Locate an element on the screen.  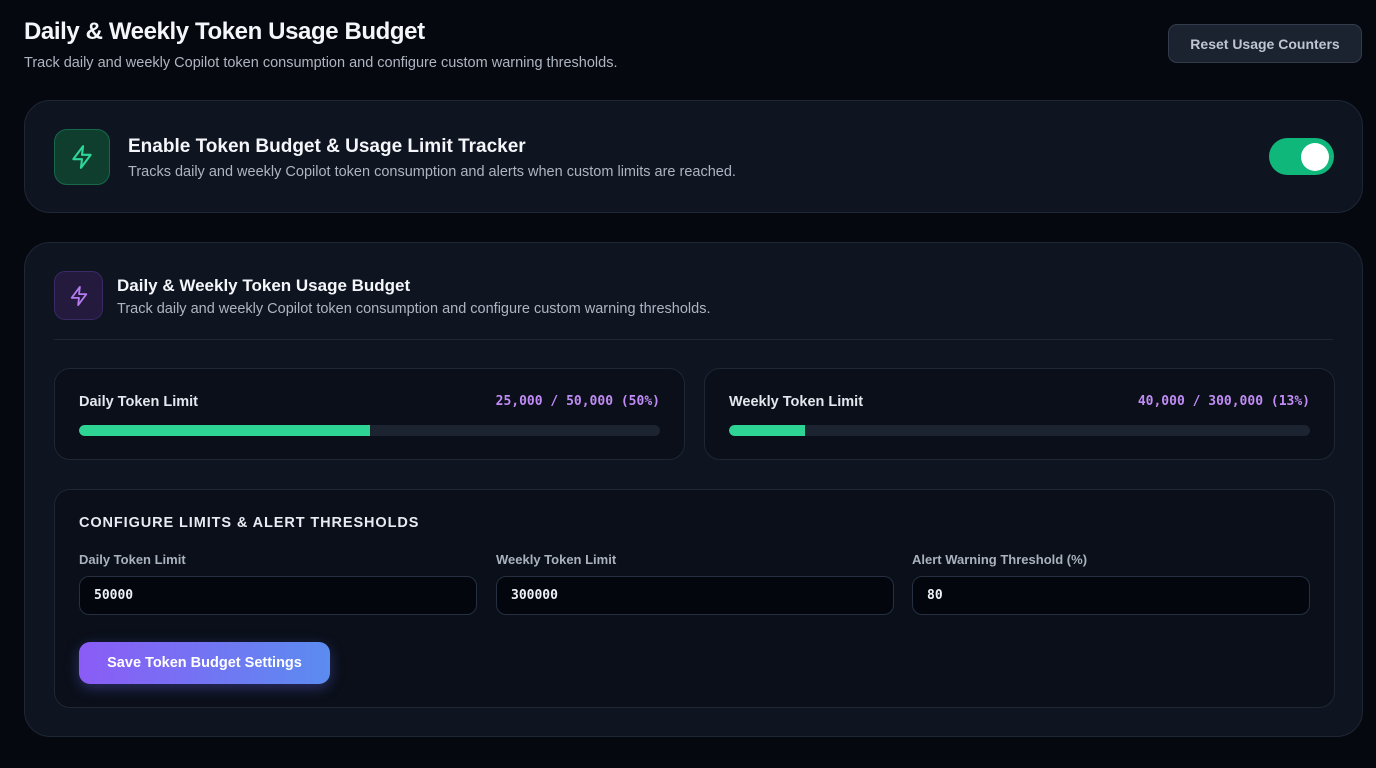
alert-threshold-input is located at coordinates (1111, 595).